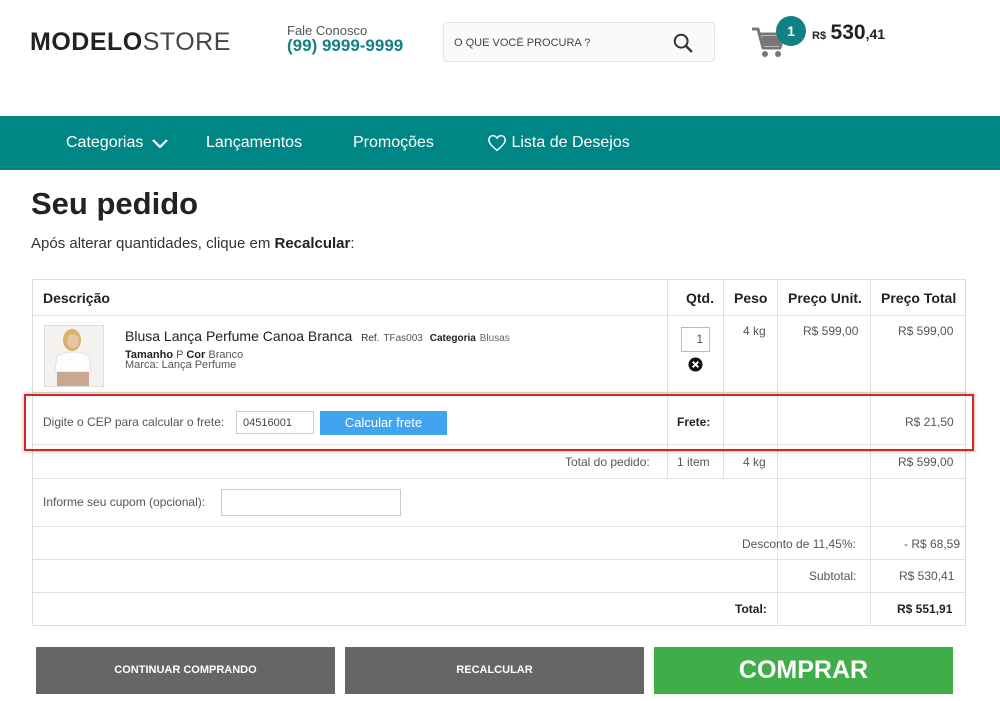 The height and width of the screenshot is (701, 1000). Describe the element at coordinates (695, 339) in the screenshot. I see `quantity-input: 1` at that location.